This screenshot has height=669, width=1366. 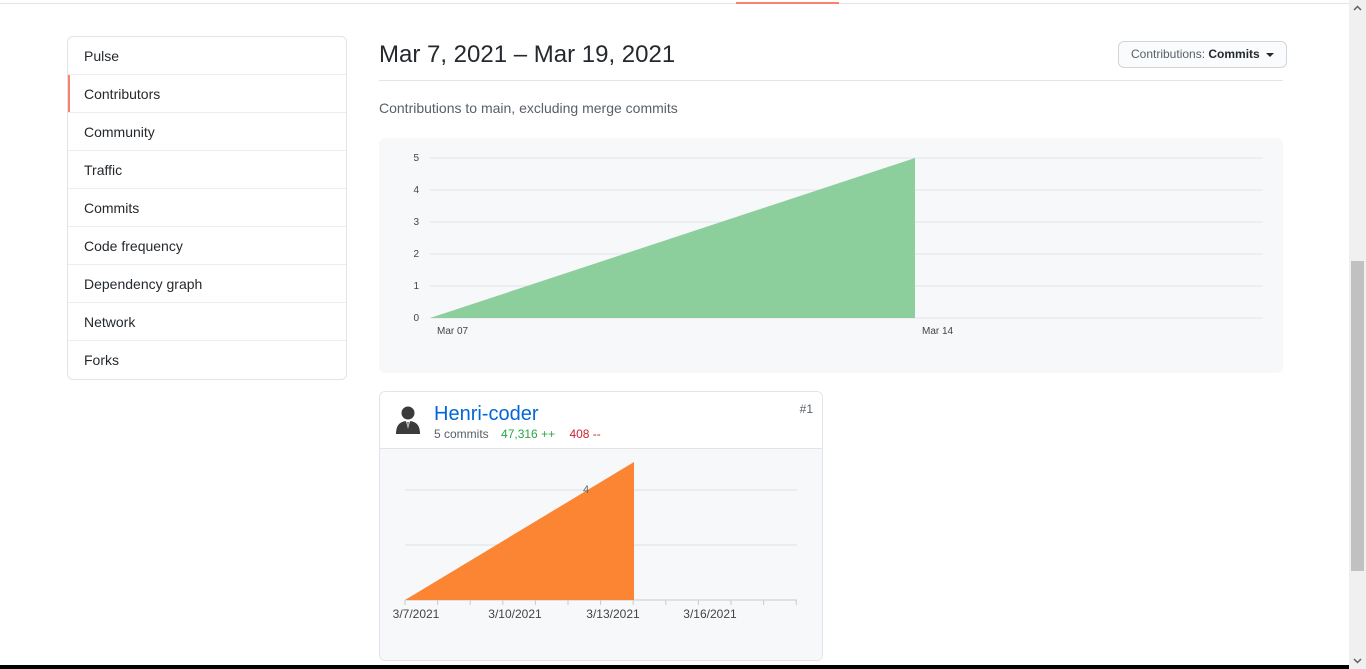 What do you see at coordinates (416, 158) in the screenshot?
I see `y-tick-label: 5` at bounding box center [416, 158].